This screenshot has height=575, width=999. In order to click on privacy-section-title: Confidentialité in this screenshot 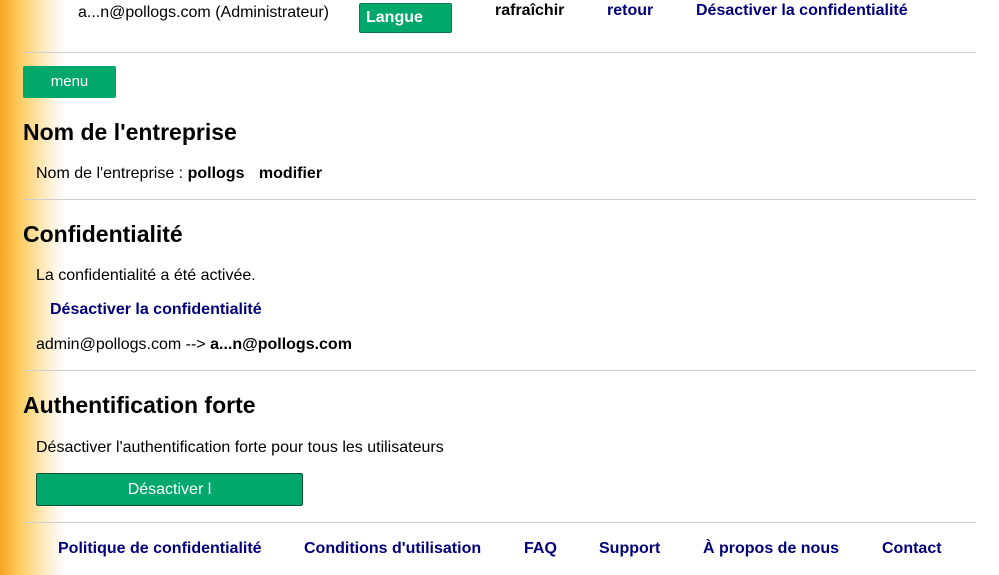, I will do `click(103, 234)`.